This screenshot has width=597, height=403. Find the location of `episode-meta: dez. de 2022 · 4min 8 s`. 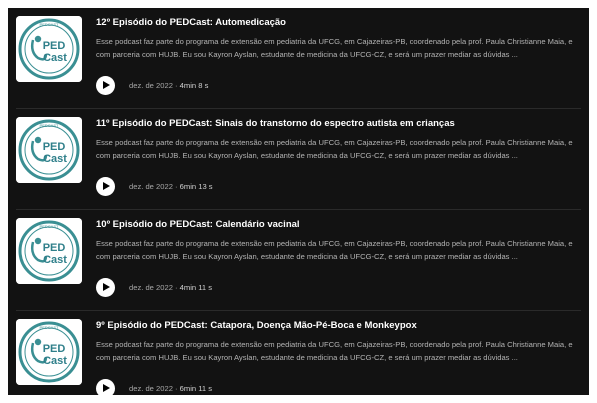

episode-meta: dez. de 2022 · 4min 8 s is located at coordinates (168, 85).